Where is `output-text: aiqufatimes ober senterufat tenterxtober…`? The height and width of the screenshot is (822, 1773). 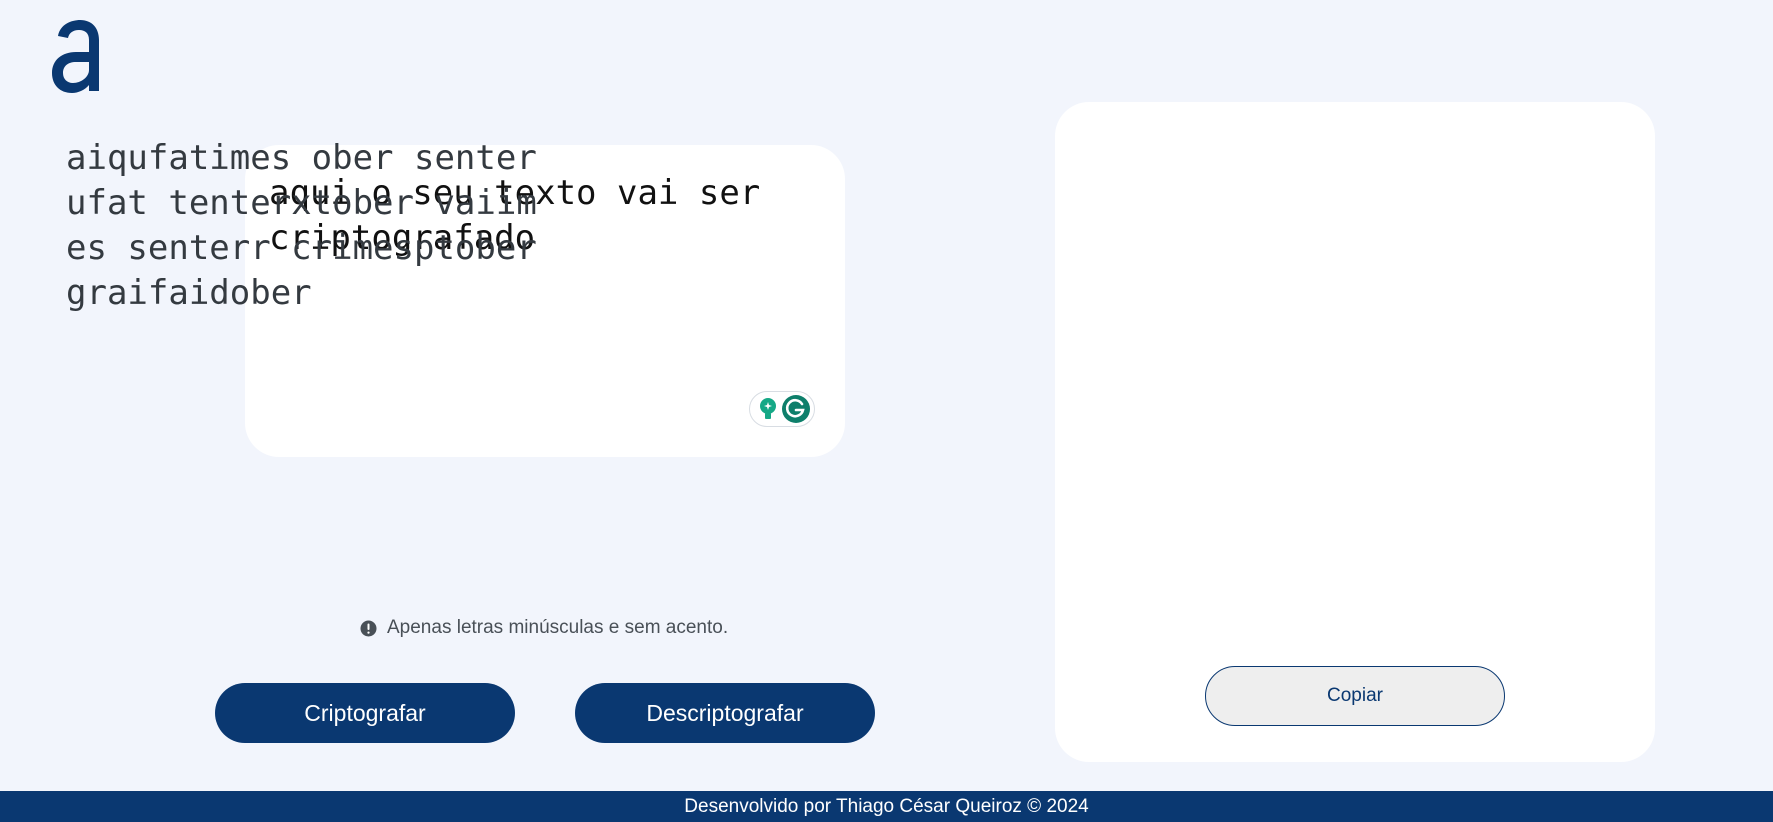
output-text: aiqufatimes ober senterufat tenterxtober… is located at coordinates (301, 225).